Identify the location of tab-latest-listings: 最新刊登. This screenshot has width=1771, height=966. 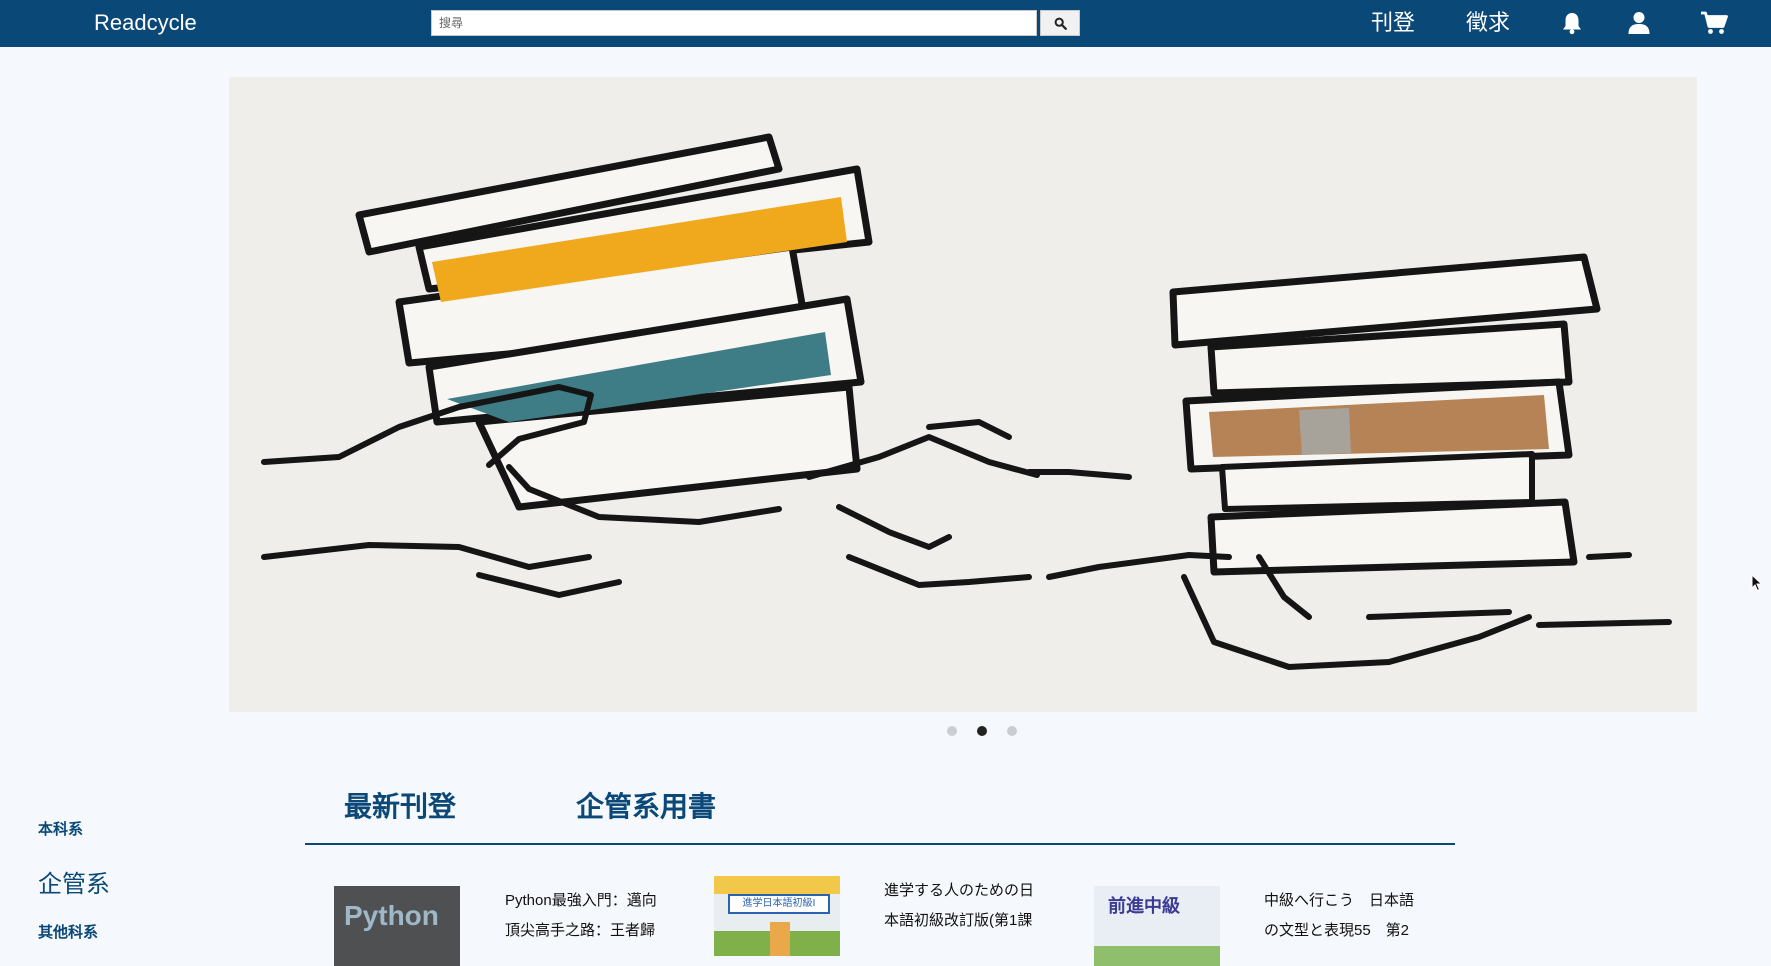
(400, 807).